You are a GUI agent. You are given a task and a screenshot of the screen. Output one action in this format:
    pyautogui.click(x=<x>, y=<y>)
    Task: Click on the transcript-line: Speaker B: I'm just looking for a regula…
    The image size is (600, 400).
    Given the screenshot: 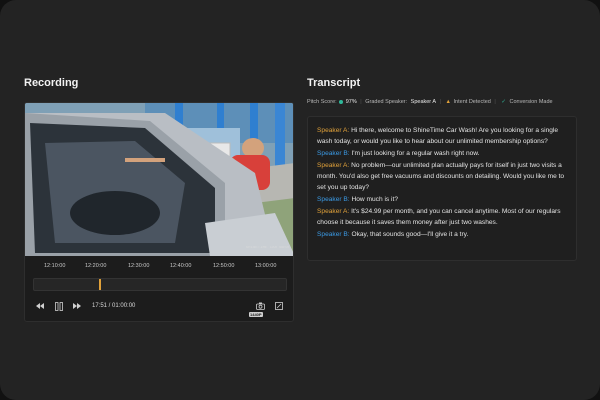 What is the action you would take?
    pyautogui.click(x=442, y=153)
    